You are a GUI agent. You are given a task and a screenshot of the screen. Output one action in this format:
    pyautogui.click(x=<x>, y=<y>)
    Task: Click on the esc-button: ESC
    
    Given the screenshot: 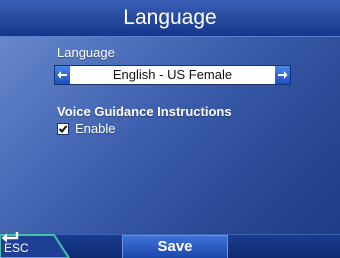 What is the action you would take?
    pyautogui.click(x=35, y=245)
    